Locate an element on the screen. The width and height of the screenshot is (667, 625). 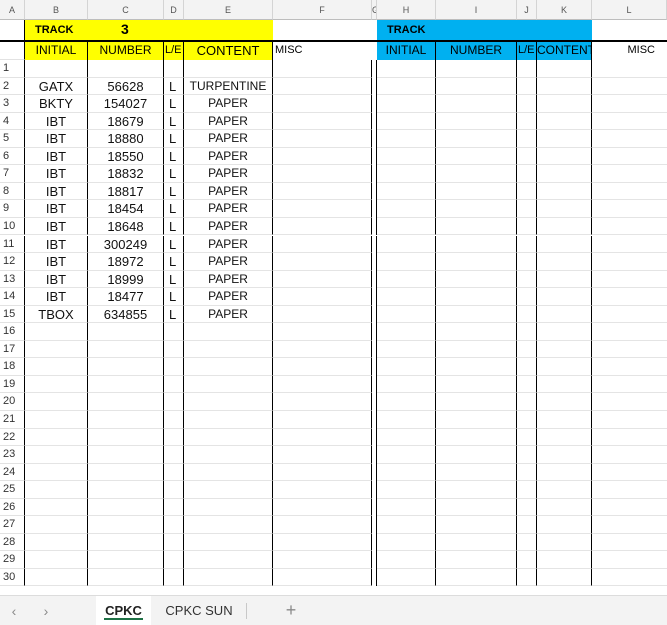
row-header: 1 is located at coordinates (12, 69).